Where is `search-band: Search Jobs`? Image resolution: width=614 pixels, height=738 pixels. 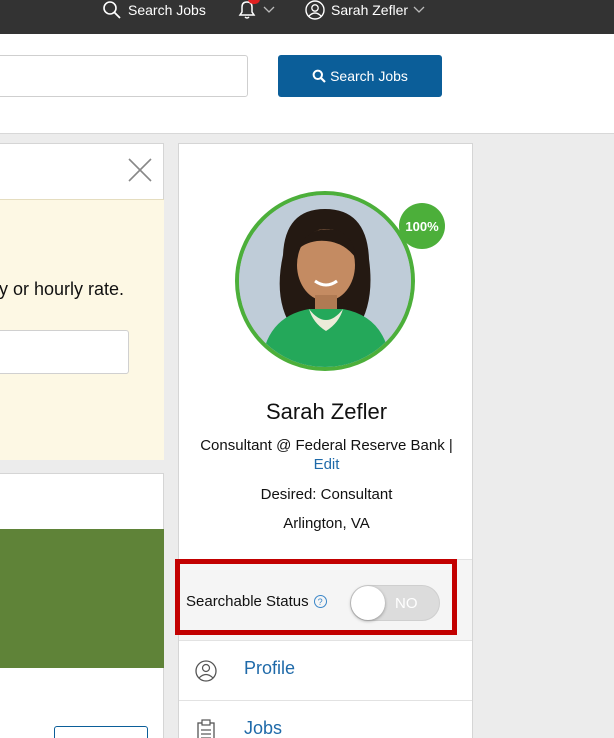
search-band: Search Jobs is located at coordinates (307, 84).